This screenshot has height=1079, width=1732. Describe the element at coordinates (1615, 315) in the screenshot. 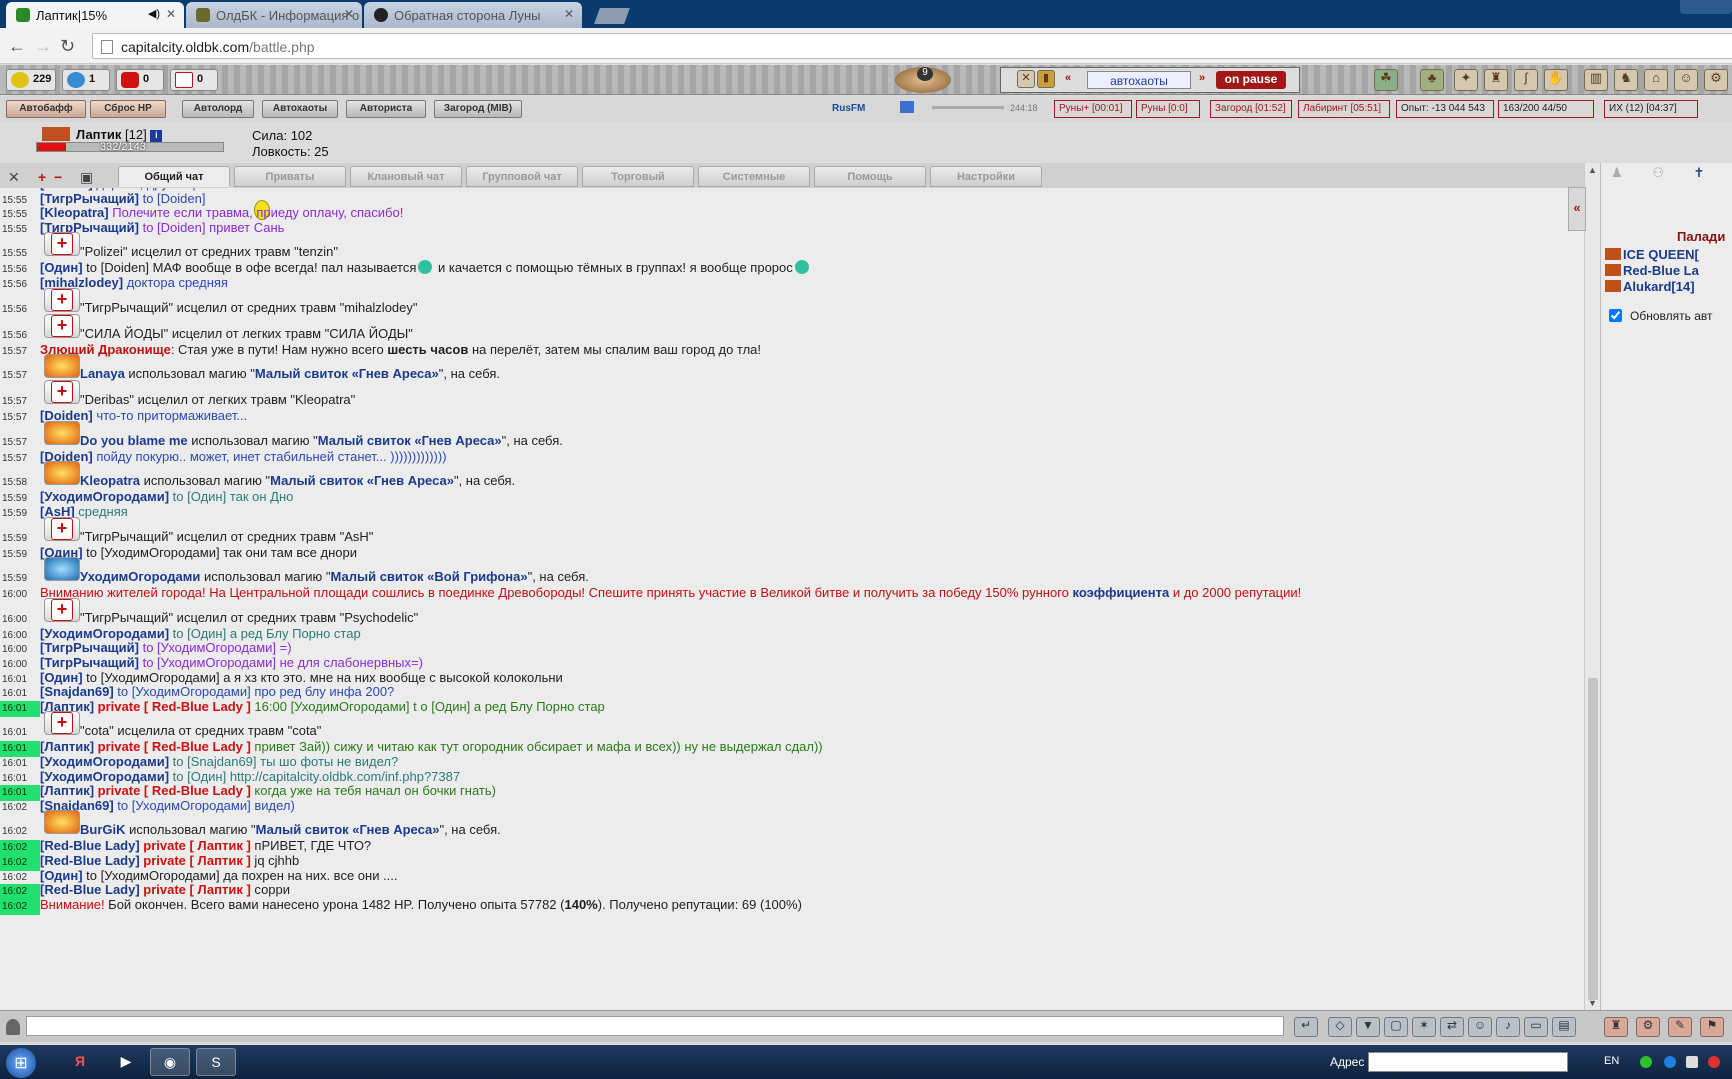

I see `auto-refresh-checkbox` at that location.